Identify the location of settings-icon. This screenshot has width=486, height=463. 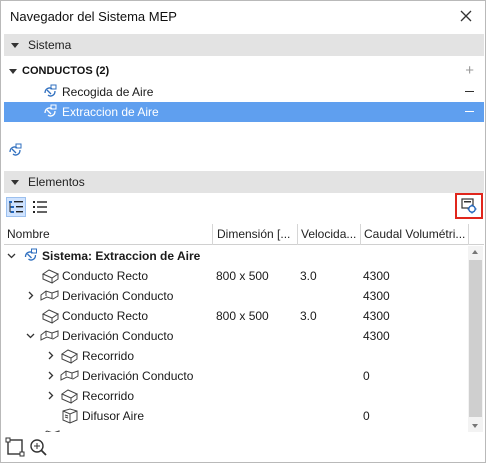
(469, 206).